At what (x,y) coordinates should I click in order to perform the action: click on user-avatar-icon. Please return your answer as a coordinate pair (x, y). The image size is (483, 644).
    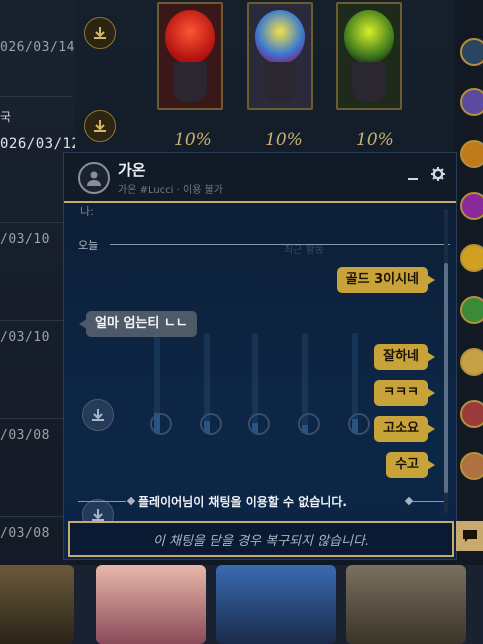
    Looking at the image, I should click on (94, 178).